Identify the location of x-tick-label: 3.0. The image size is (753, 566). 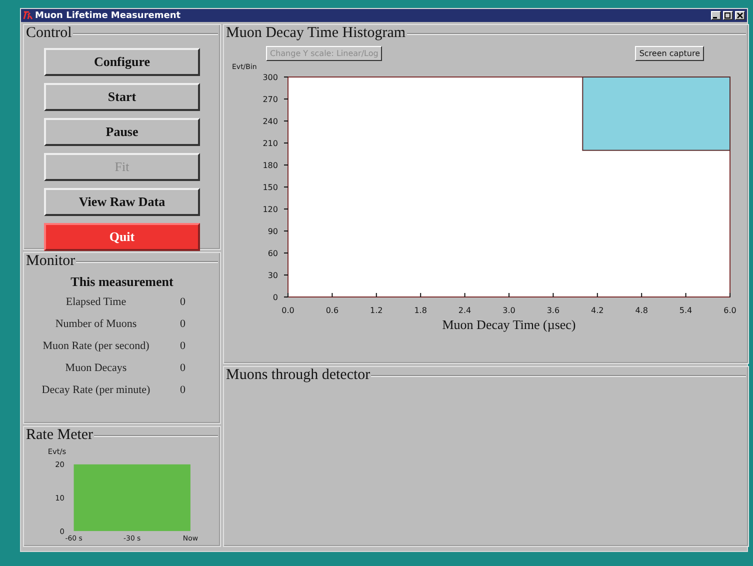
(509, 310).